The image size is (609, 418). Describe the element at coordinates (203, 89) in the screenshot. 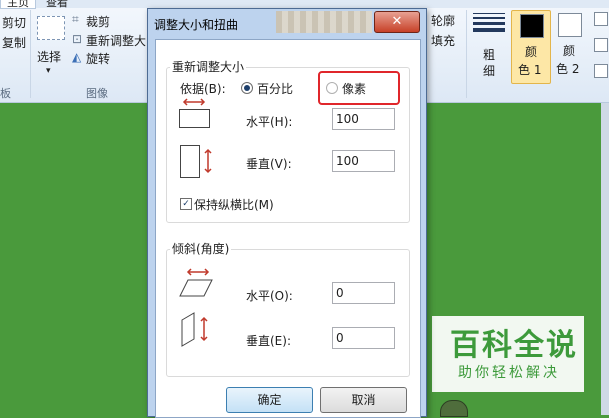

I see `by-label: 依据(B):` at that location.